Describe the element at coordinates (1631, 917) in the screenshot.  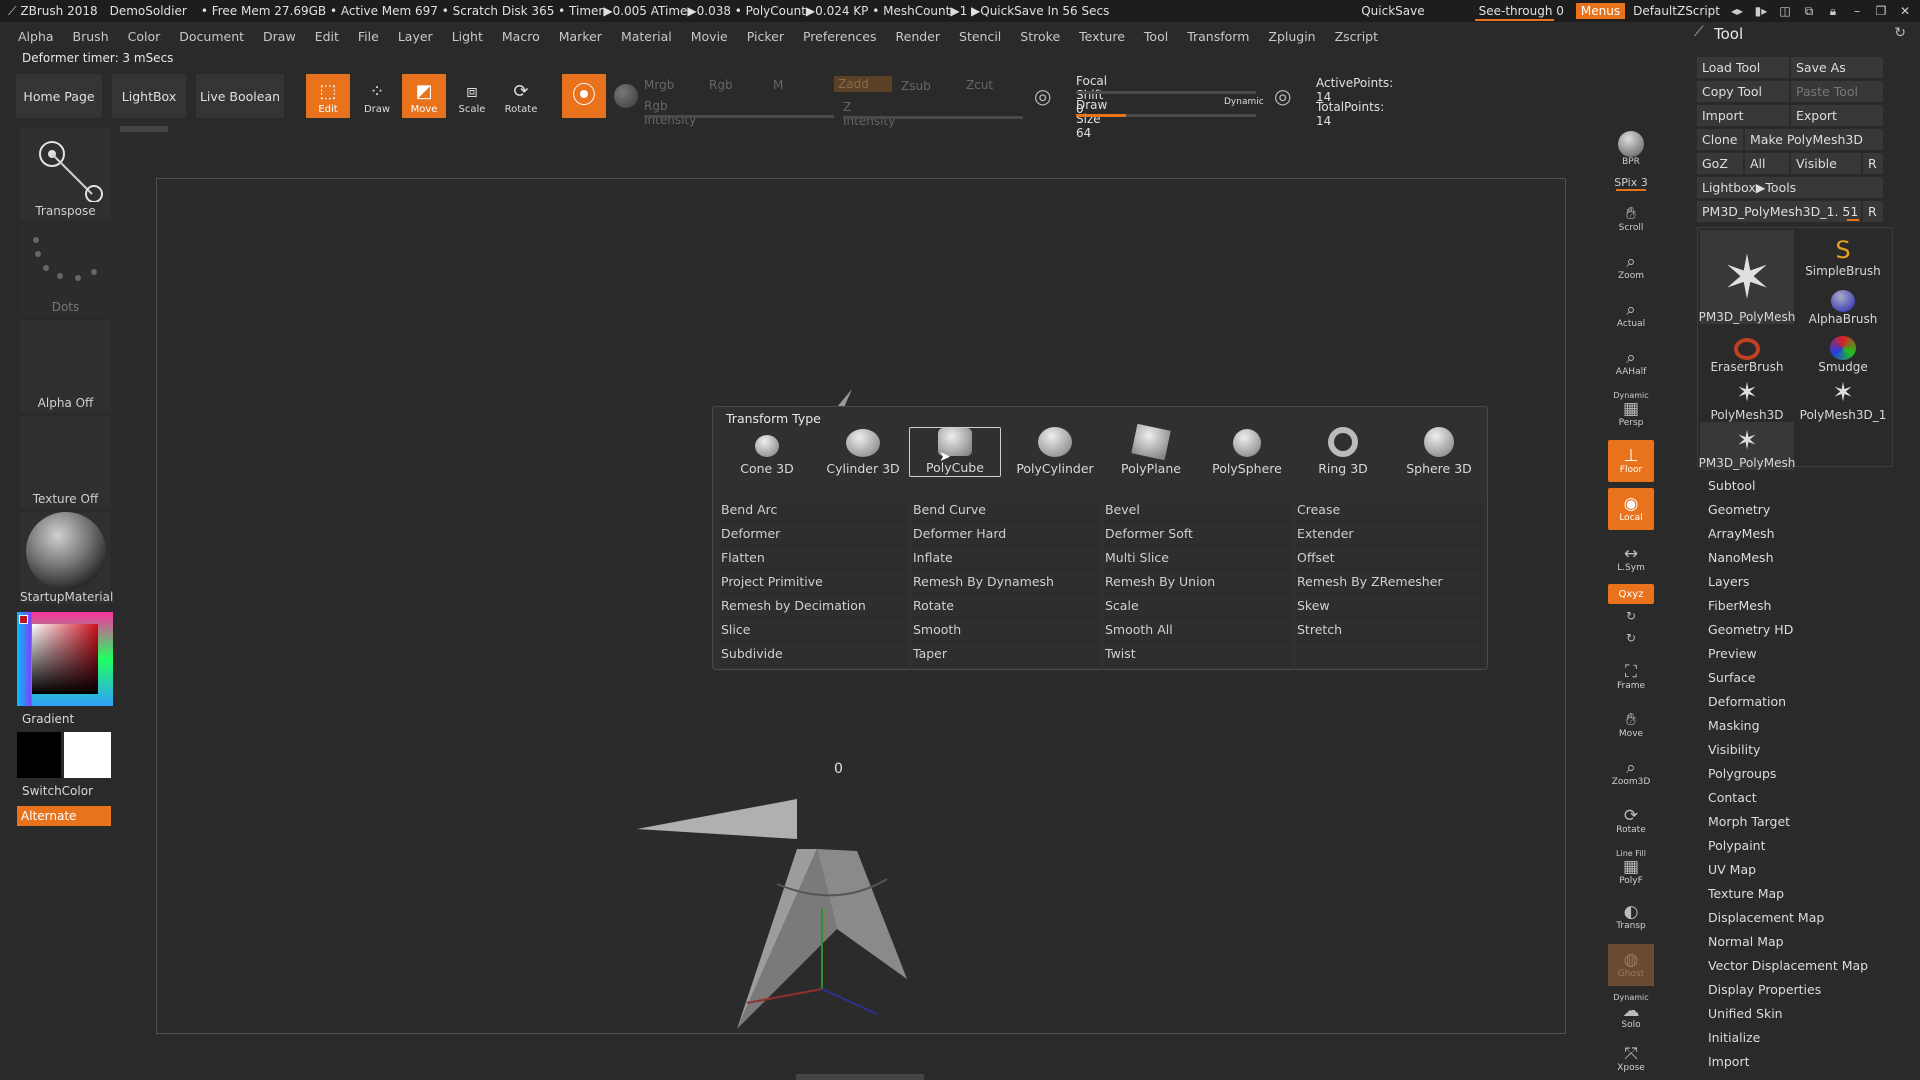
I see `transp-button: ◐ Transp` at that location.